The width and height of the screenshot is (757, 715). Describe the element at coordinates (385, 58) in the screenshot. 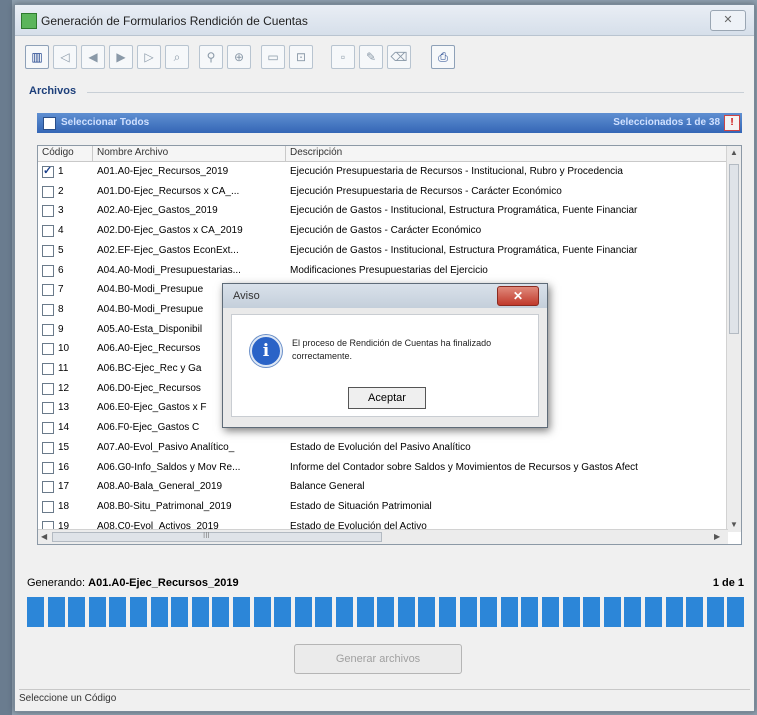

I see `toolbar: ▥ ◁ ◀ ▶ ▷ ⌕ ⚲ ⊕ ▭ ⊡ ▫ ✎ ⌫ ⎙` at that location.